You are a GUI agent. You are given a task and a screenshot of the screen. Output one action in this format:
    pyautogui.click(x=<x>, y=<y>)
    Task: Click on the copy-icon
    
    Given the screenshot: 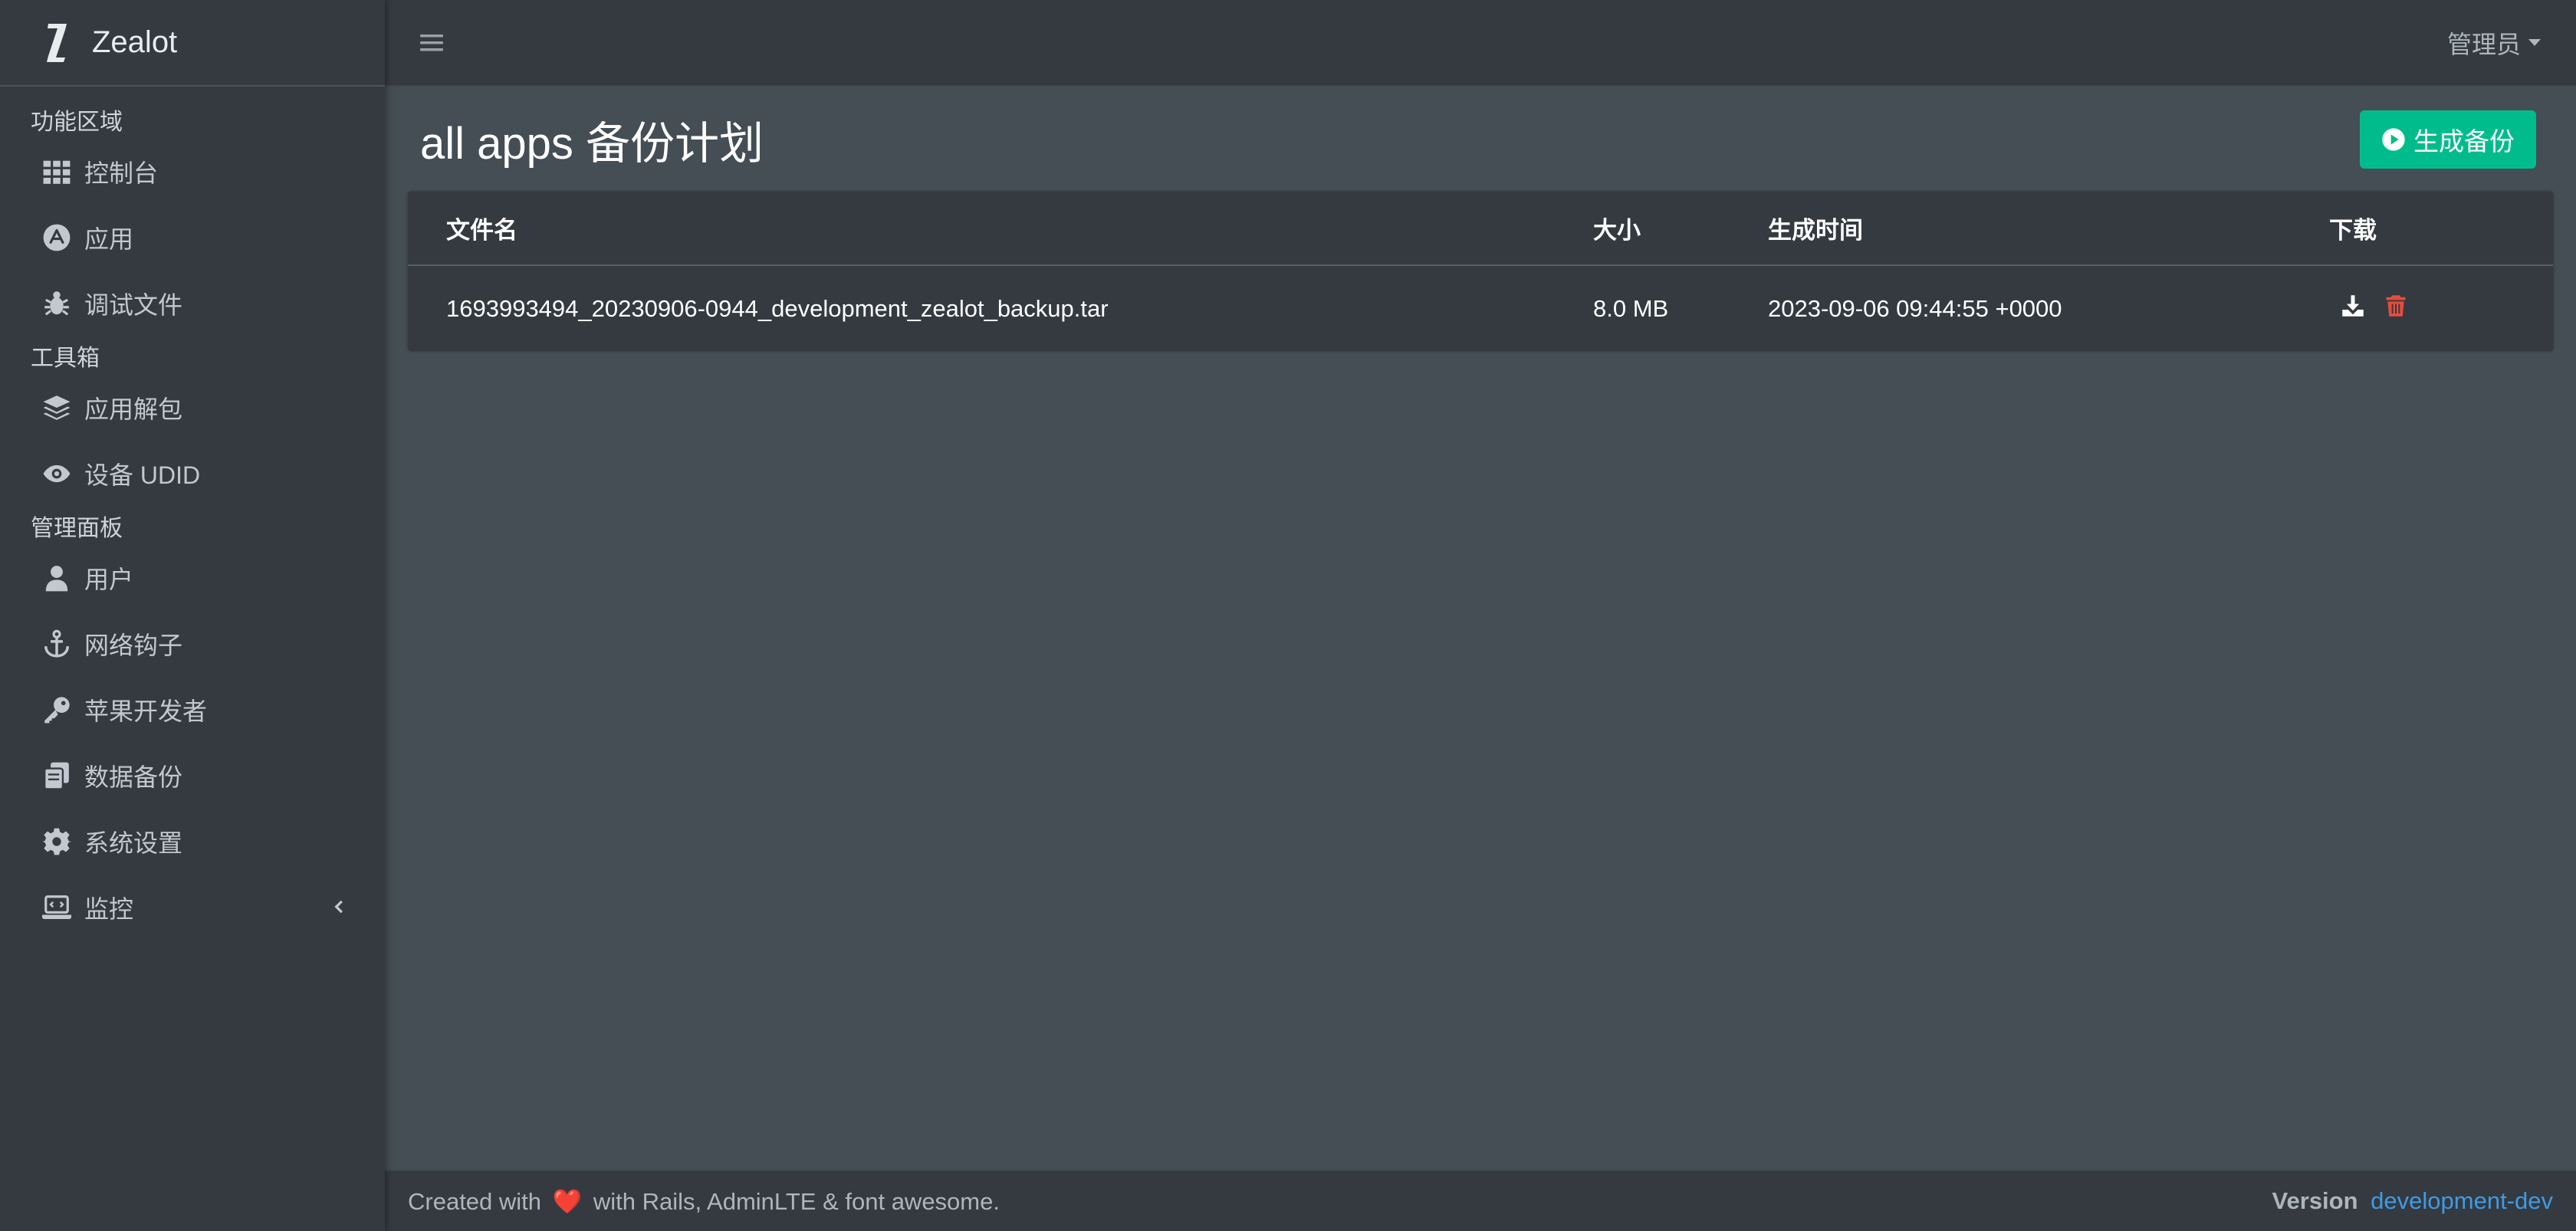 What is the action you would take?
    pyautogui.click(x=57, y=775)
    